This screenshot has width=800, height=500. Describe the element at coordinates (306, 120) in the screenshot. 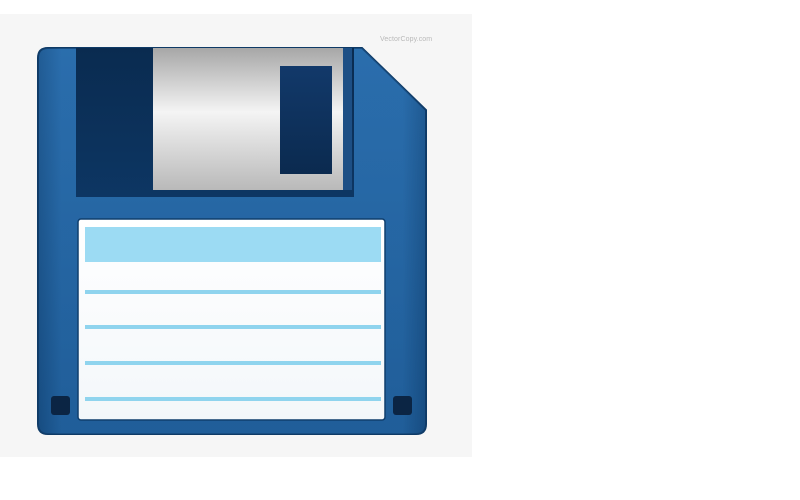

I see `shutter-window` at that location.